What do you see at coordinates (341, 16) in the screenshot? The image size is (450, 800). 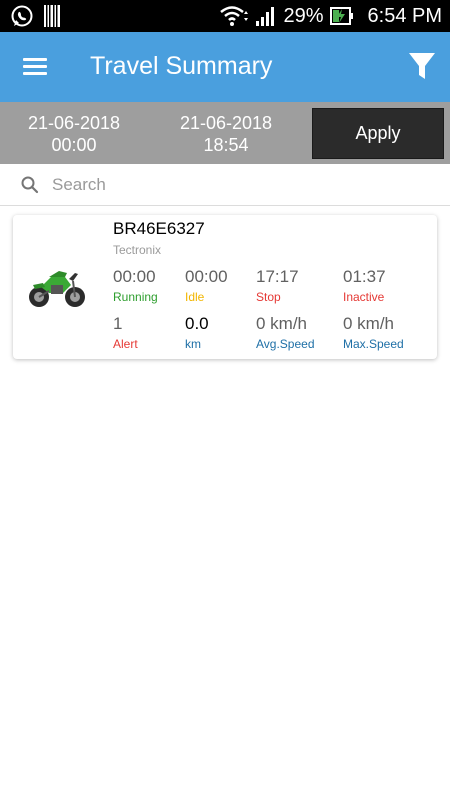 I see `battery-charging-icon` at bounding box center [341, 16].